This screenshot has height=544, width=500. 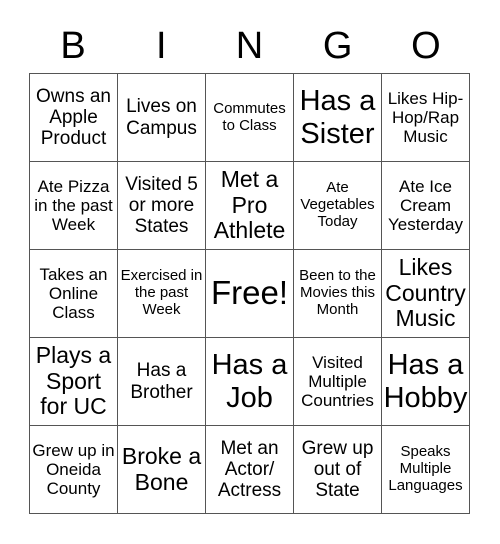 I want to click on cell-text: Met a Pro Athlete, so click(x=249, y=204).